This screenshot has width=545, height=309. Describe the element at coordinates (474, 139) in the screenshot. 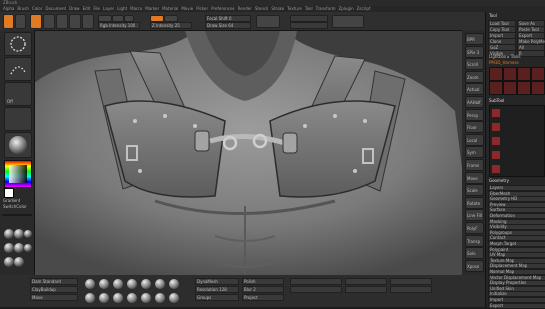

I see `right-tray-local: Local` at that location.